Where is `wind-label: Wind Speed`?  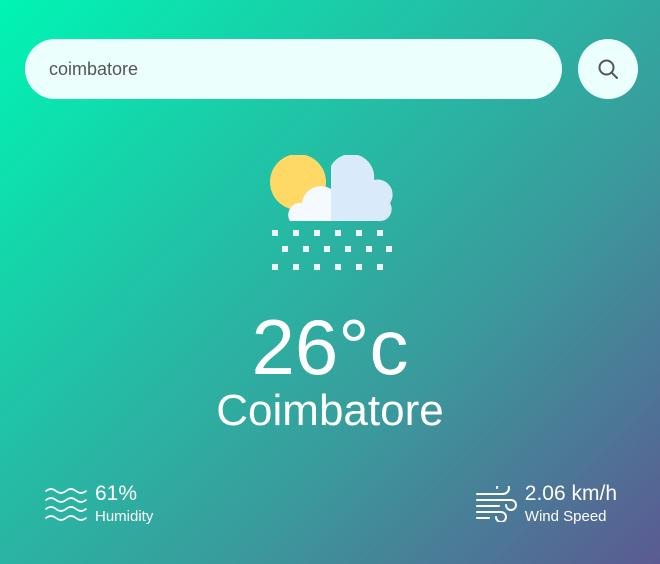 wind-label: Wind Speed is located at coordinates (565, 516).